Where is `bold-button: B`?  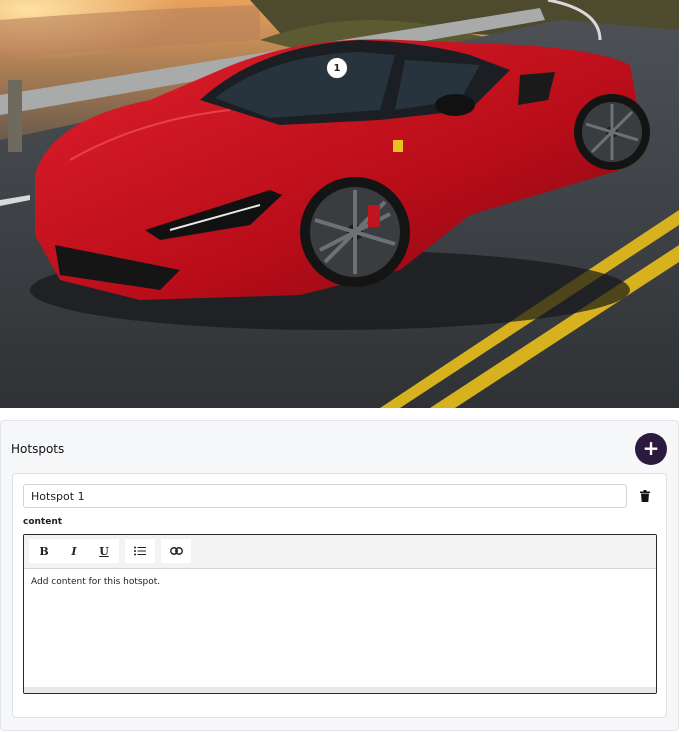 bold-button: B is located at coordinates (44, 551).